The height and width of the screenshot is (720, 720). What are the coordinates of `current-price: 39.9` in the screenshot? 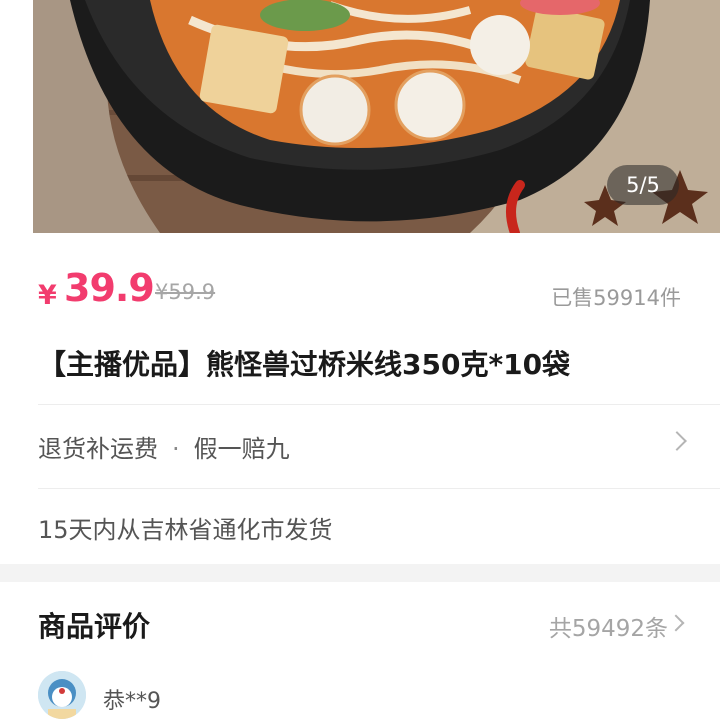 It's located at (109, 288).